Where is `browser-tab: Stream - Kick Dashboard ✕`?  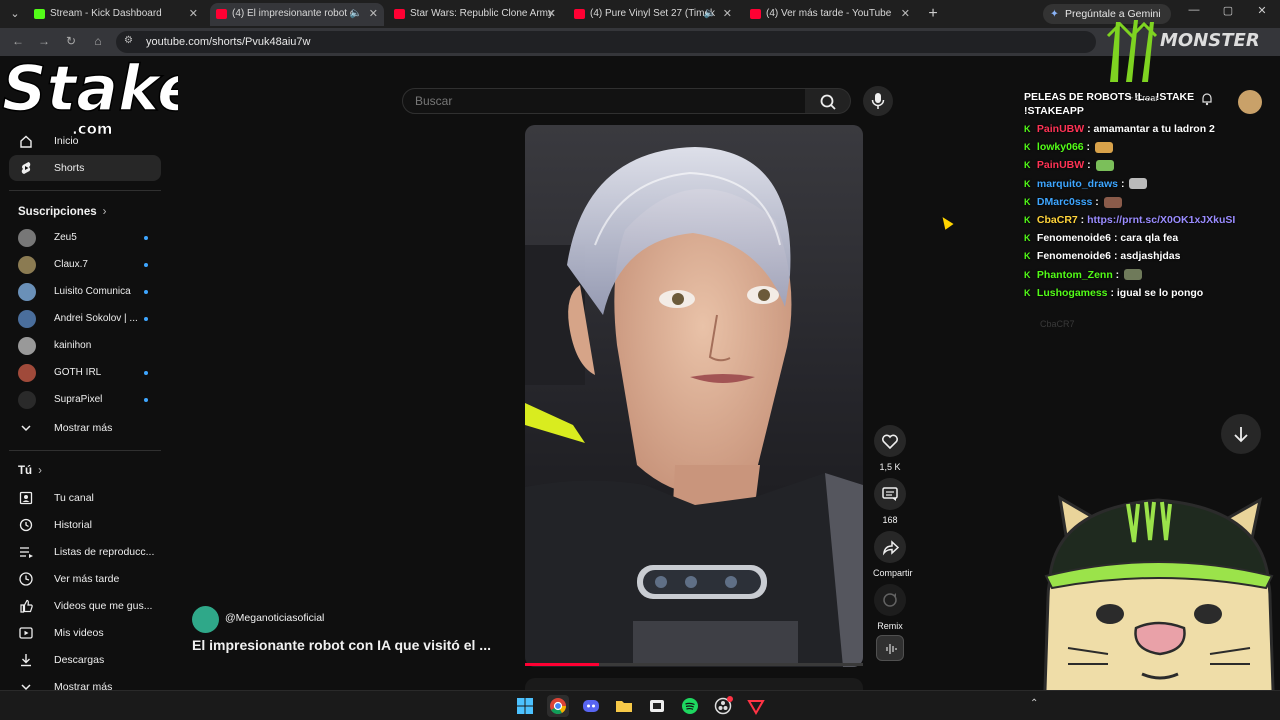
browser-tab: Stream - Kick Dashboard ✕ is located at coordinates (116, 14).